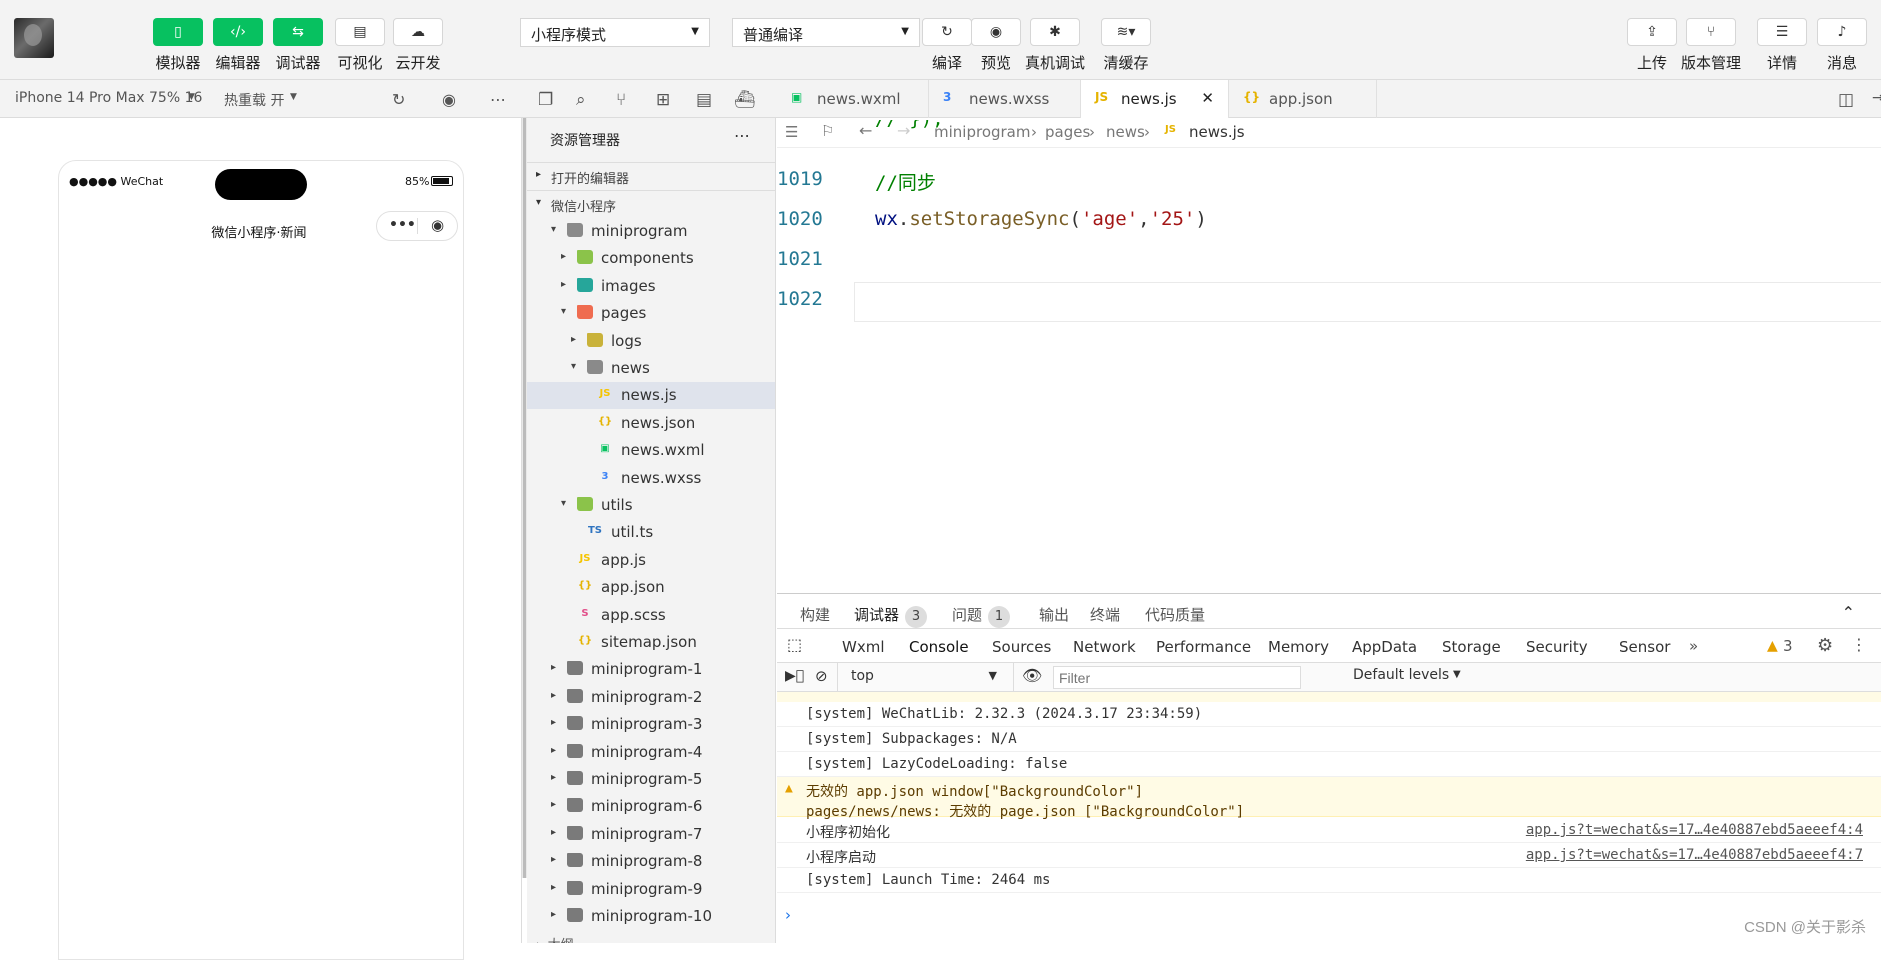  What do you see at coordinates (360, 45) in the screenshot?
I see `visual-button: ▤ 可视化` at bounding box center [360, 45].